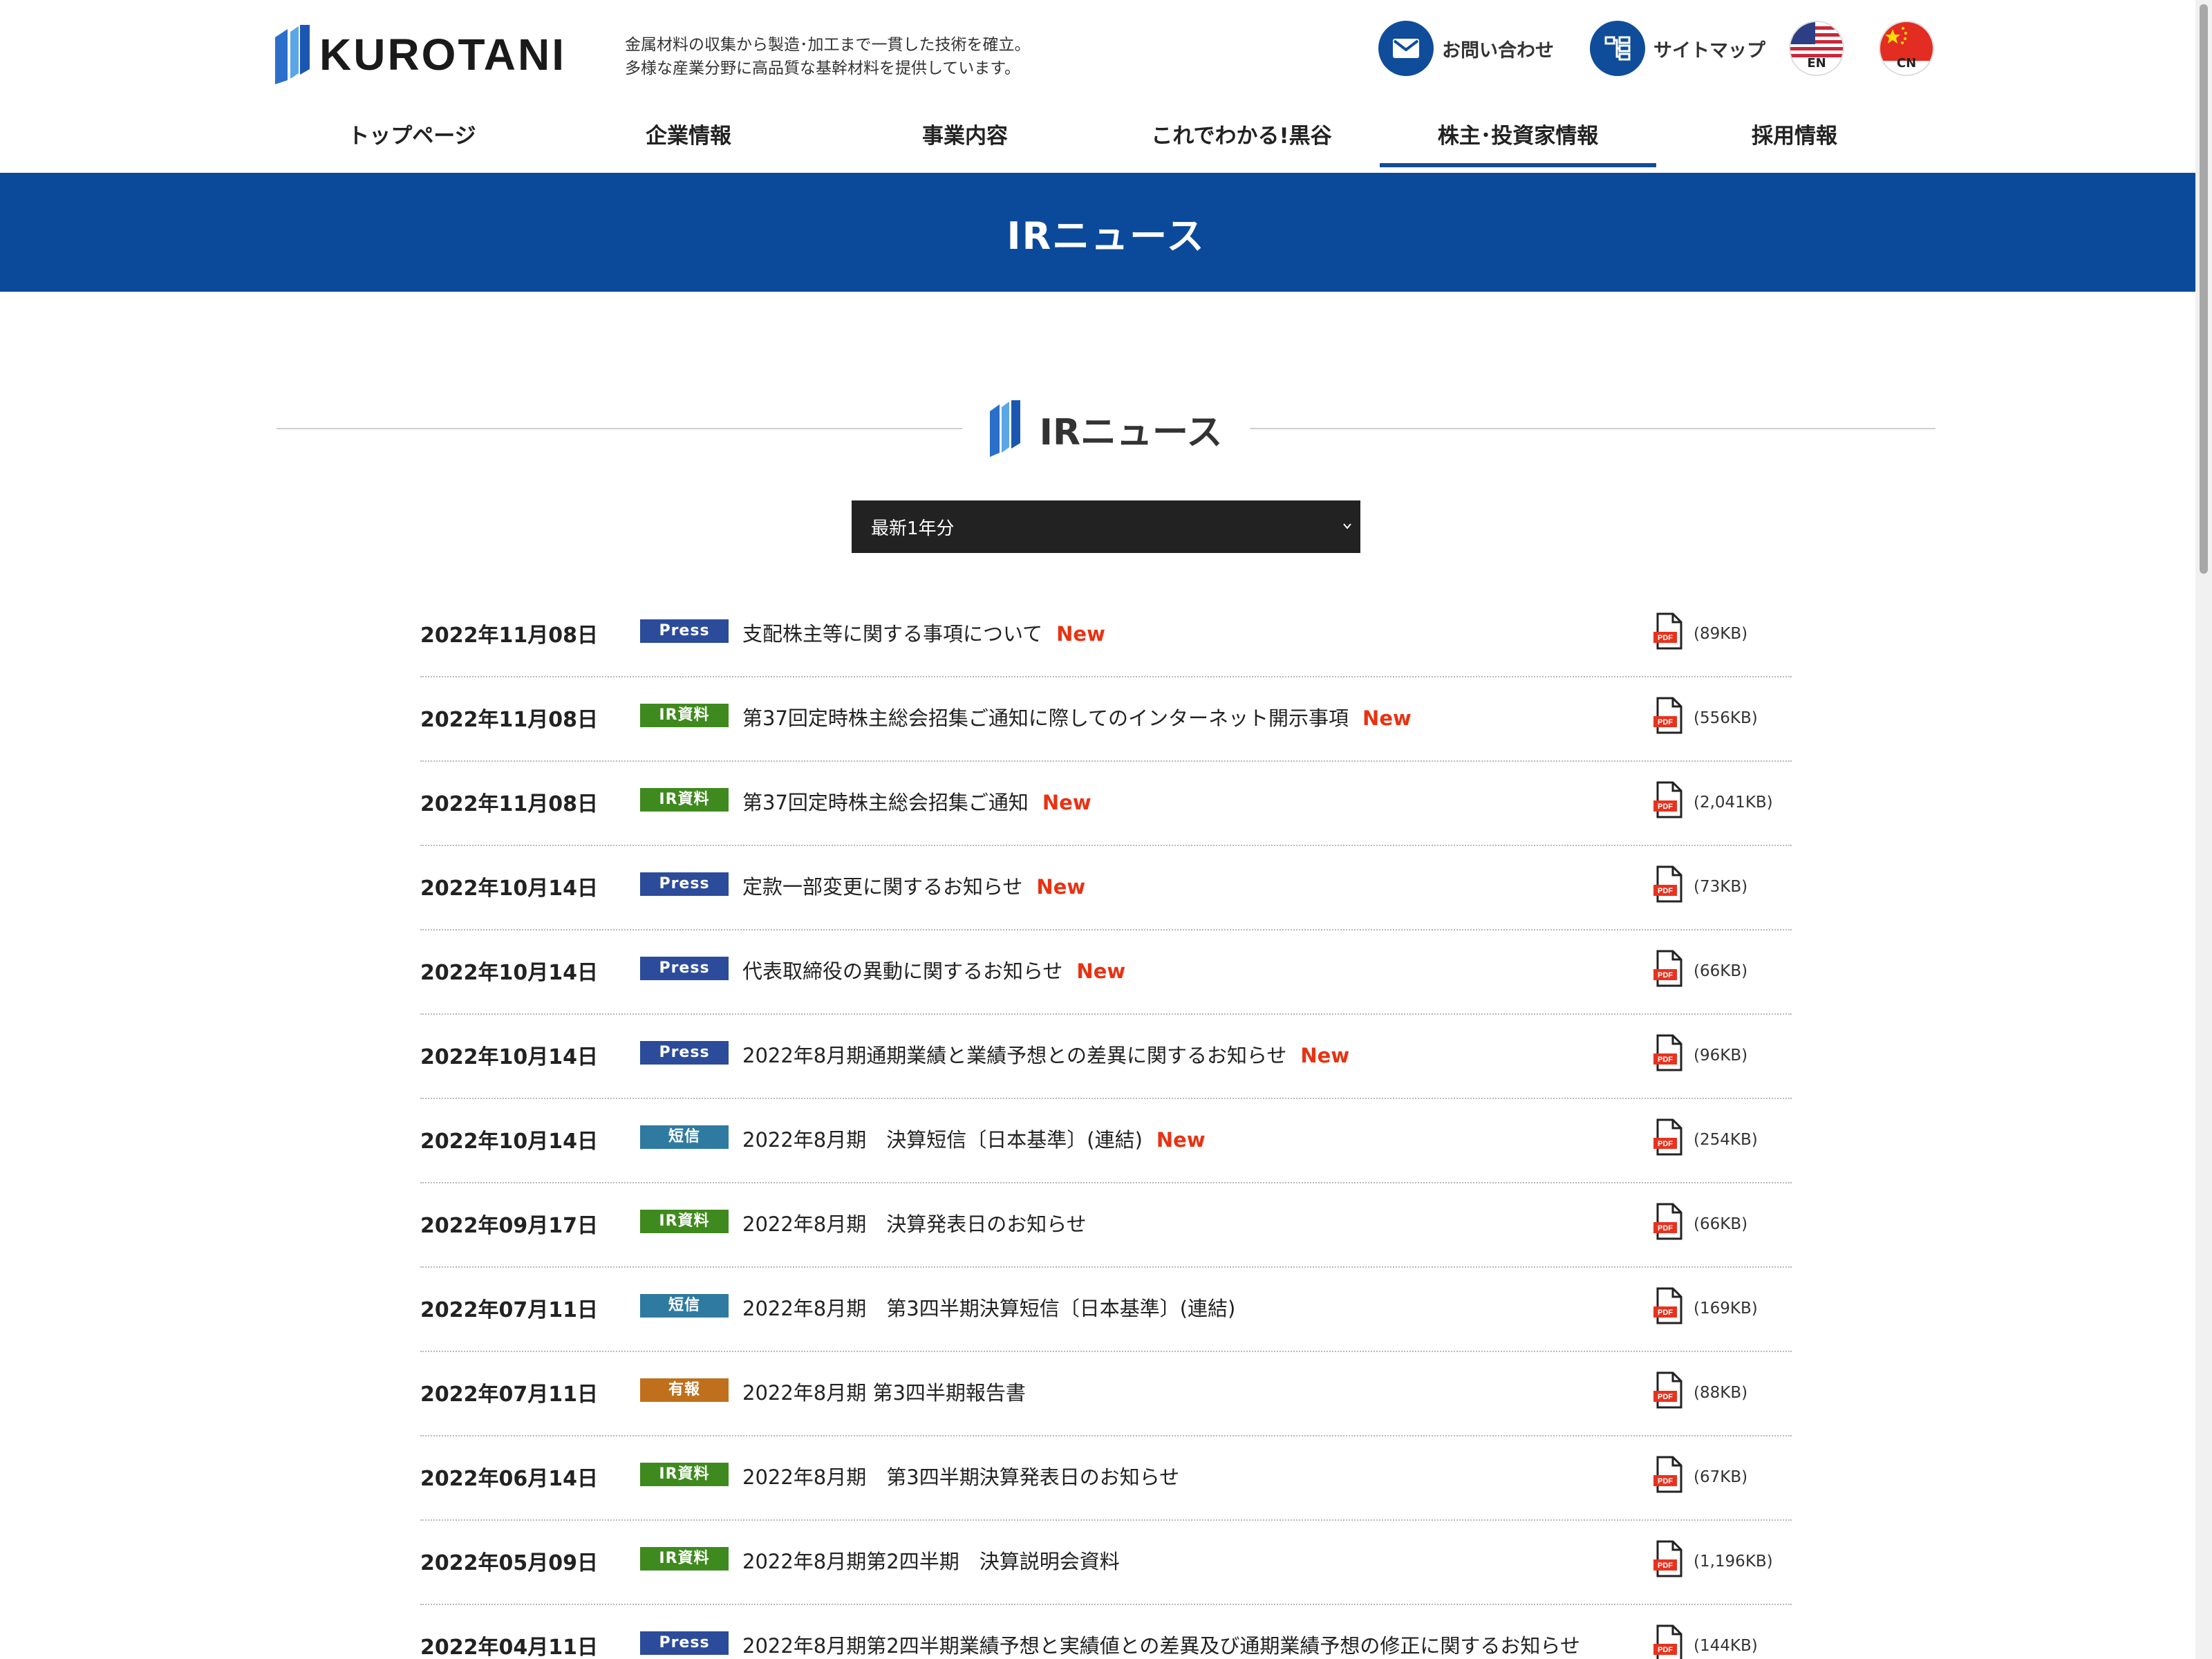  I want to click on news-title-text: 2022年8月期 第3四半期決算発表日のお知らせ, so click(961, 1477).